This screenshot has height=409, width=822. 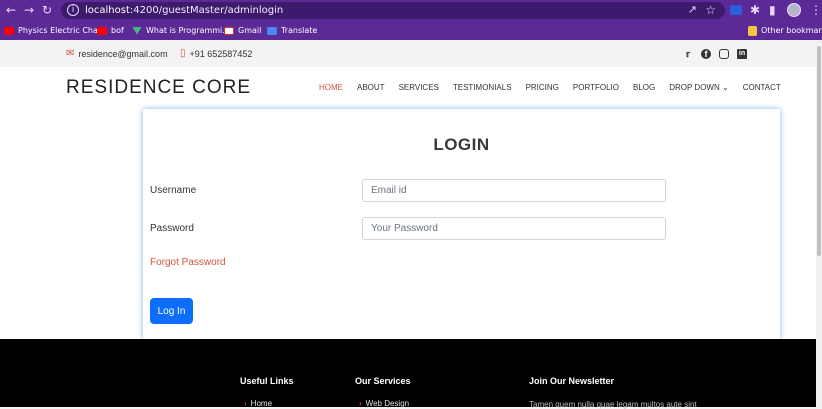 I want to click on reload-icon: ↻, so click(x=47, y=10).